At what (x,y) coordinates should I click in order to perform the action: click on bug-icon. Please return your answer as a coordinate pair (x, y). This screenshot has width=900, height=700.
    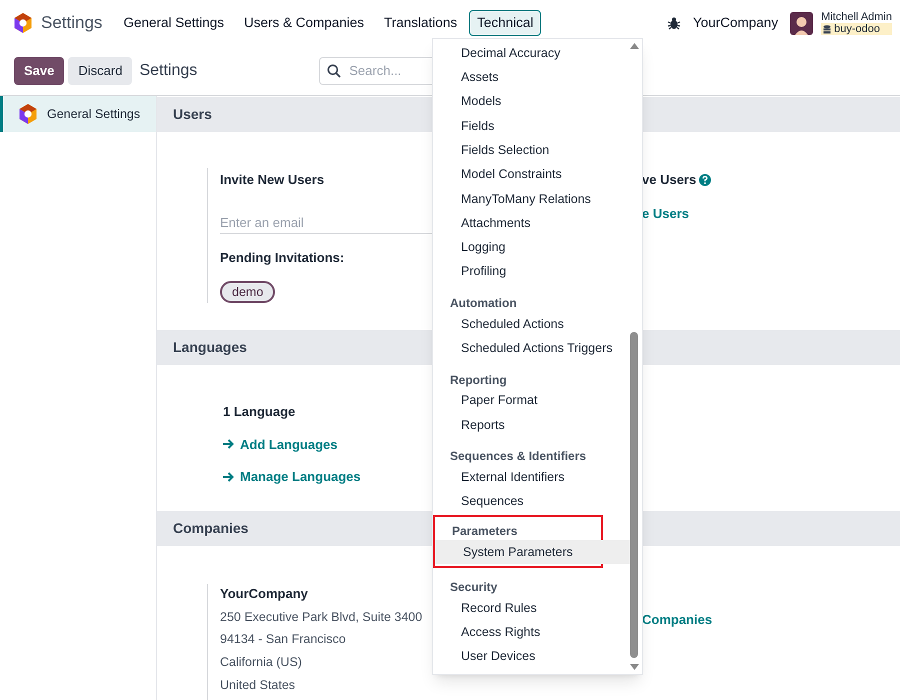
    Looking at the image, I should click on (674, 23).